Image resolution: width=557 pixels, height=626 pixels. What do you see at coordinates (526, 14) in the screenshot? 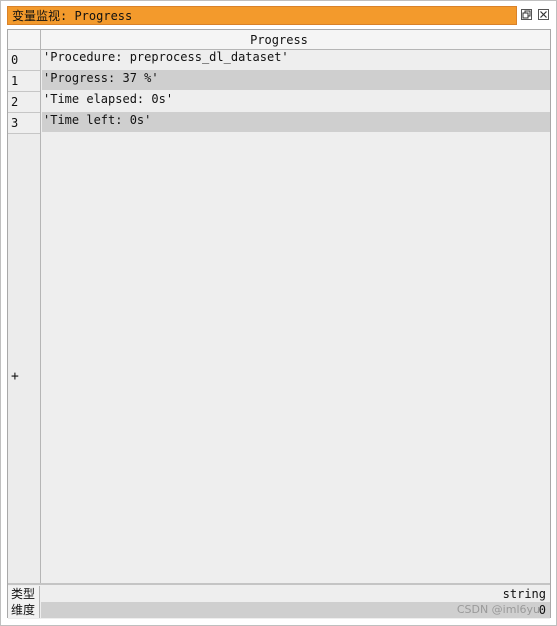
I see `restore-window-icon` at bounding box center [526, 14].